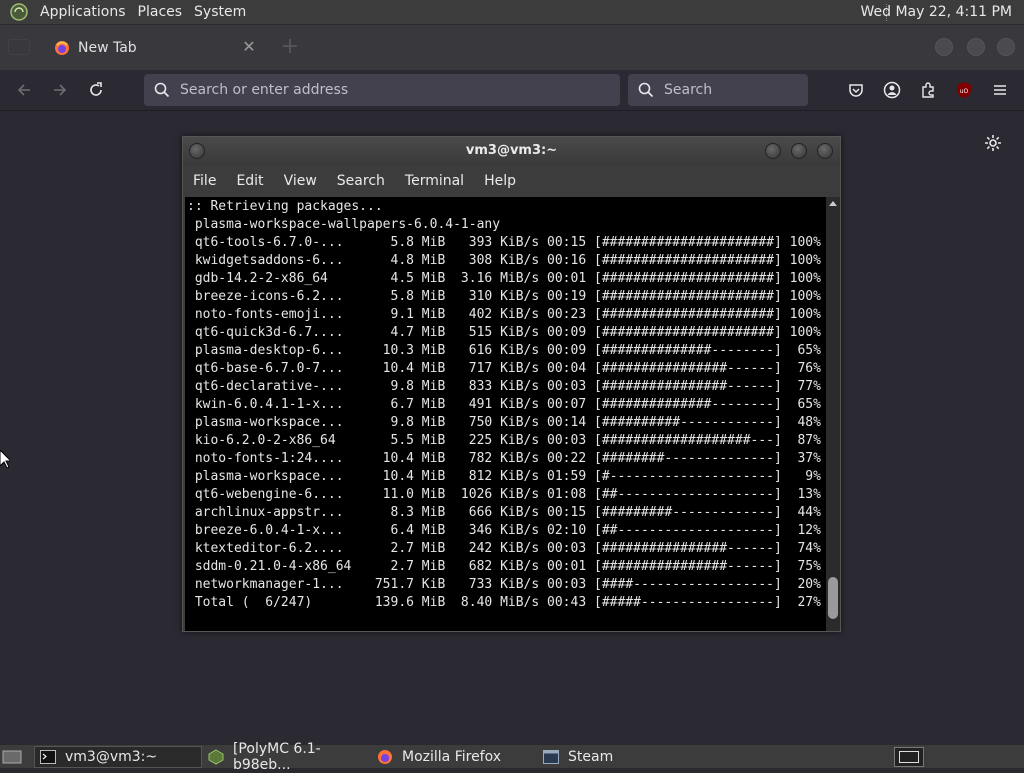 This screenshot has height=773, width=1024. I want to click on ublock-origin-icon: uO, so click(964, 90).